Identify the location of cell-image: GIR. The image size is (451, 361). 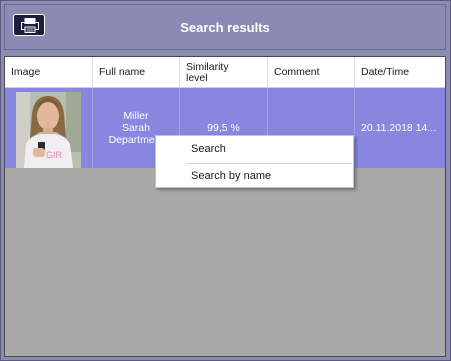
(49, 128).